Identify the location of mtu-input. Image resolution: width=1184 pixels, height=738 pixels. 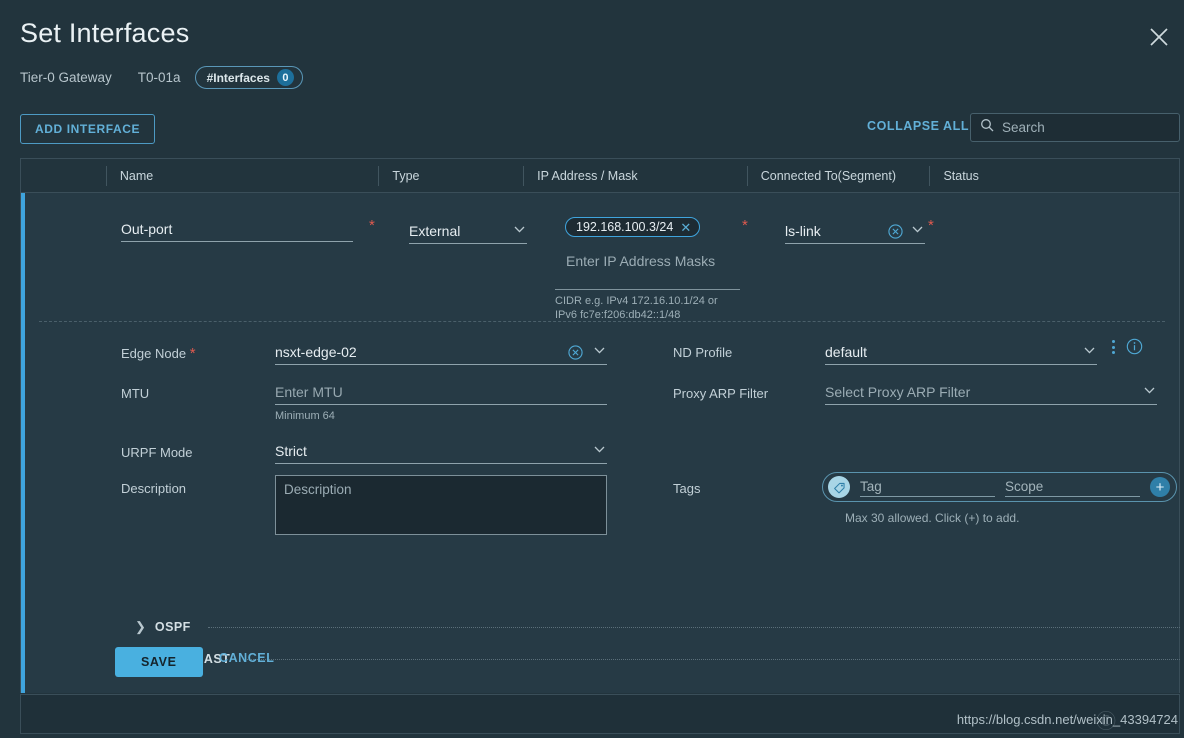
(441, 393).